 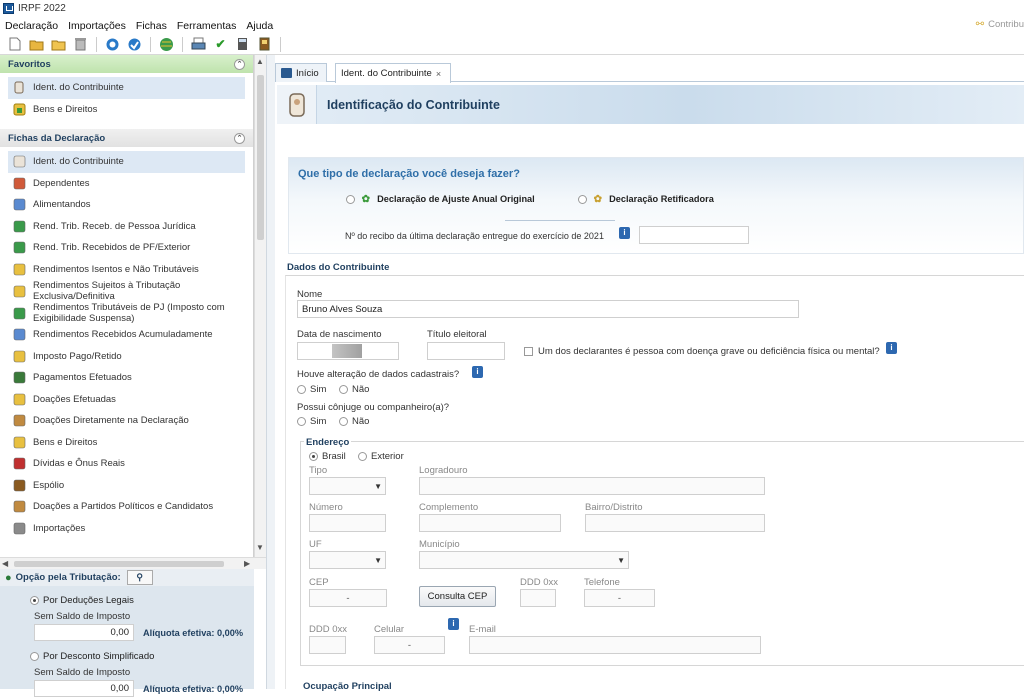 What do you see at coordinates (466, 351) in the screenshot?
I see `titulo-input` at bounding box center [466, 351].